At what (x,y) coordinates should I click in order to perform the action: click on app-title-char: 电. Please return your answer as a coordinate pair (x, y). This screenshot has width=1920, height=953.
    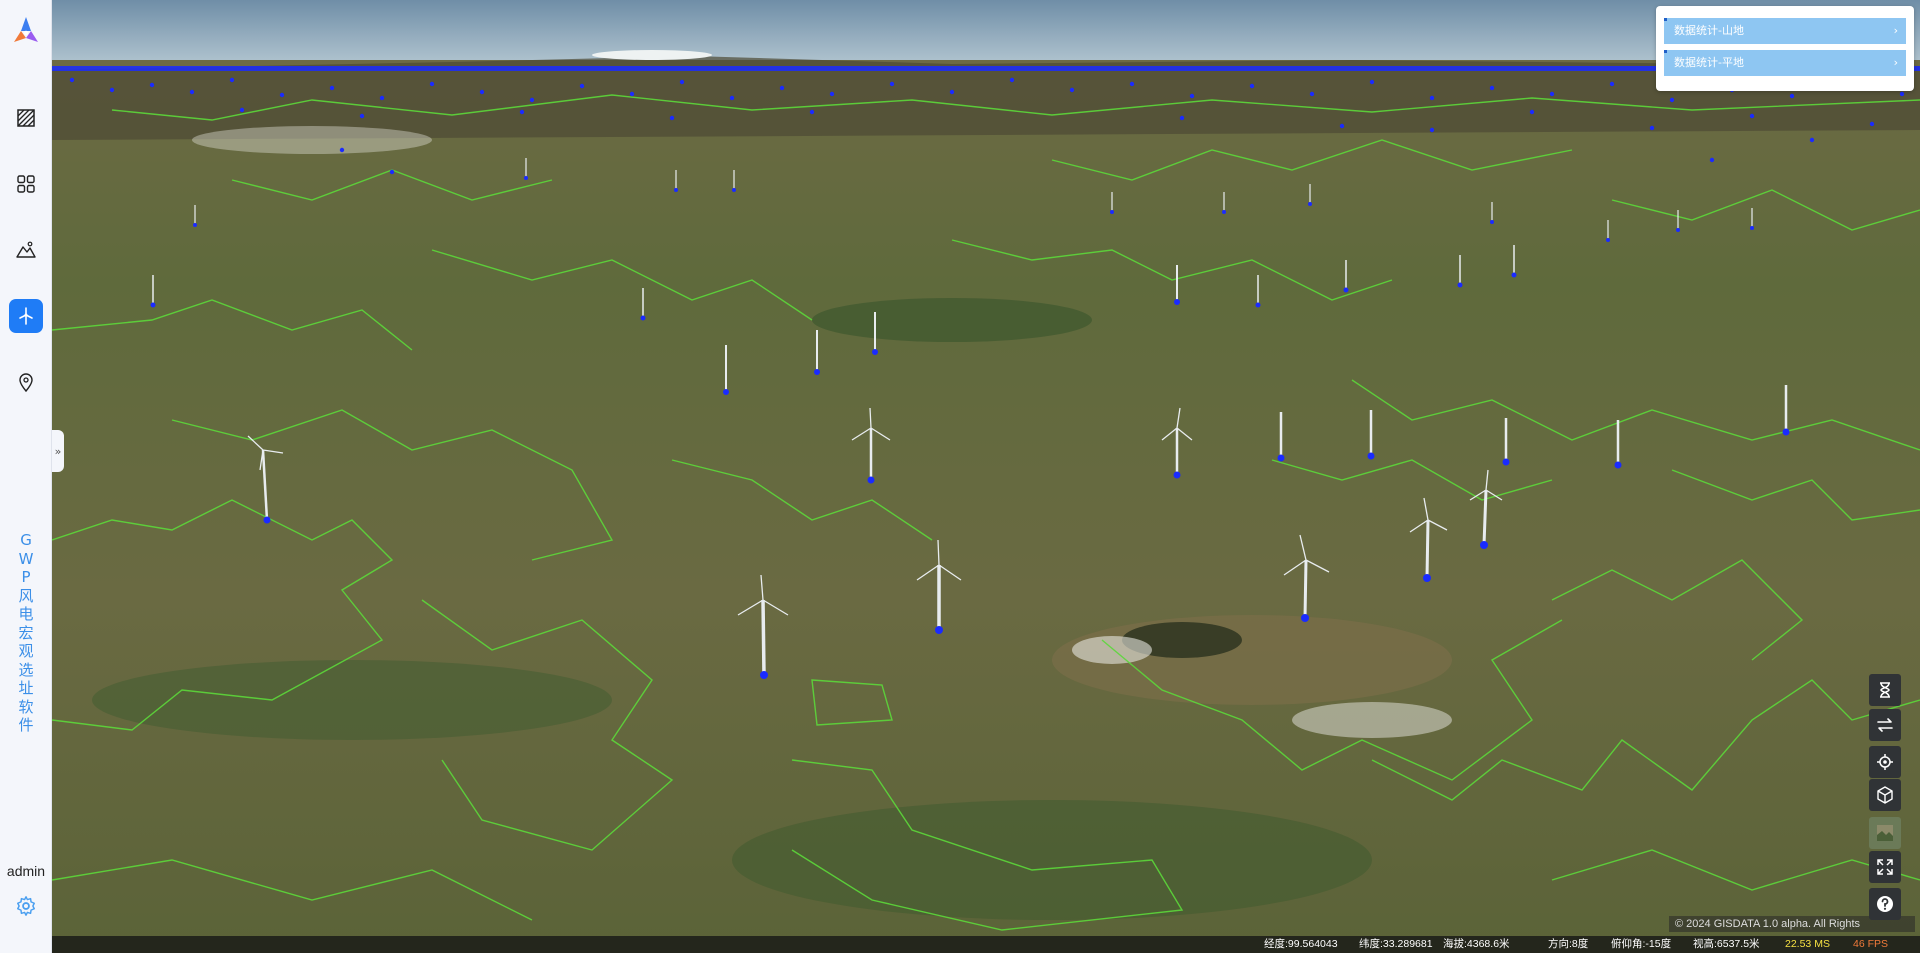
    Looking at the image, I should click on (26, 614).